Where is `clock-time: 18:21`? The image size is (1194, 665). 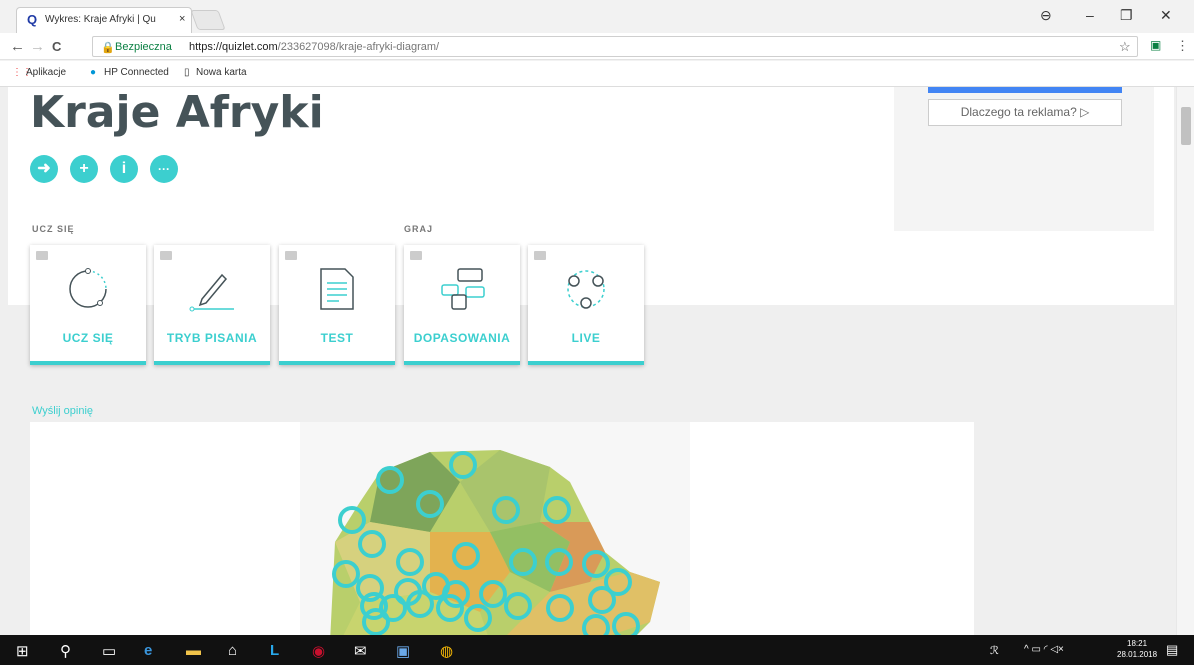 clock-time: 18:21 is located at coordinates (1137, 643).